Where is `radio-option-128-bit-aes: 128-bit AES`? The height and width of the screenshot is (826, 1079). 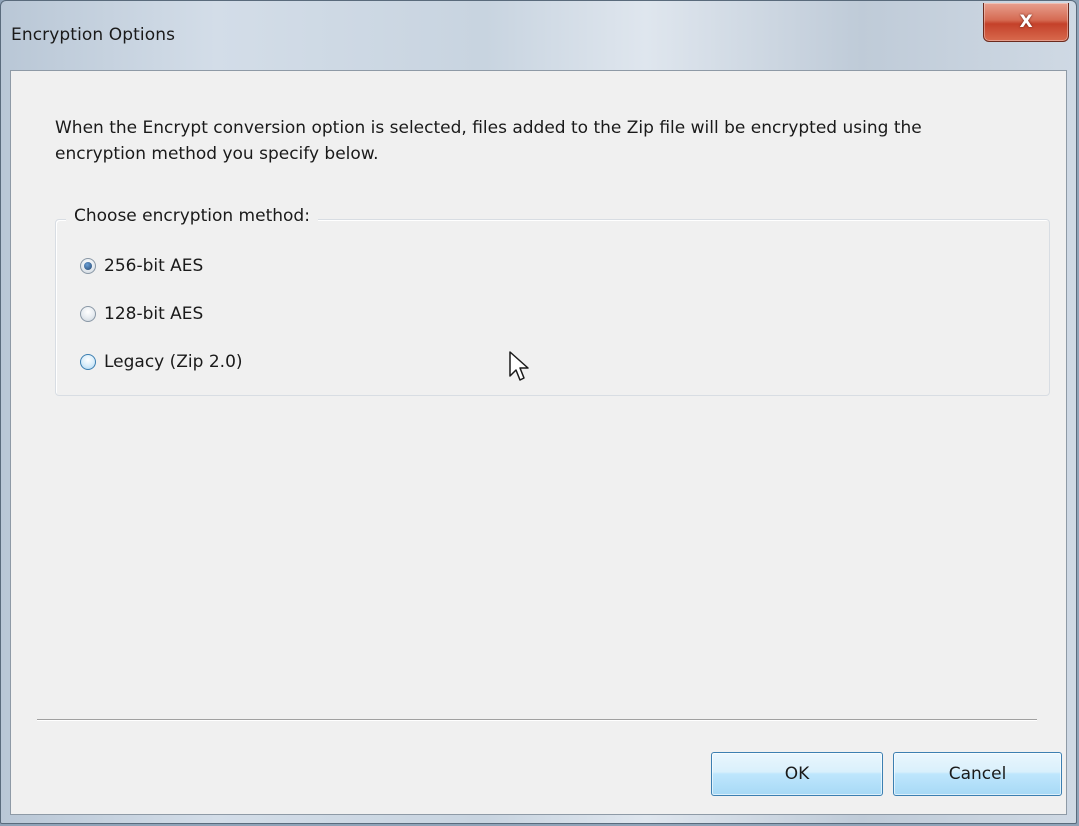
radio-option-128-bit-aes: 128-bit AES is located at coordinates (141, 314).